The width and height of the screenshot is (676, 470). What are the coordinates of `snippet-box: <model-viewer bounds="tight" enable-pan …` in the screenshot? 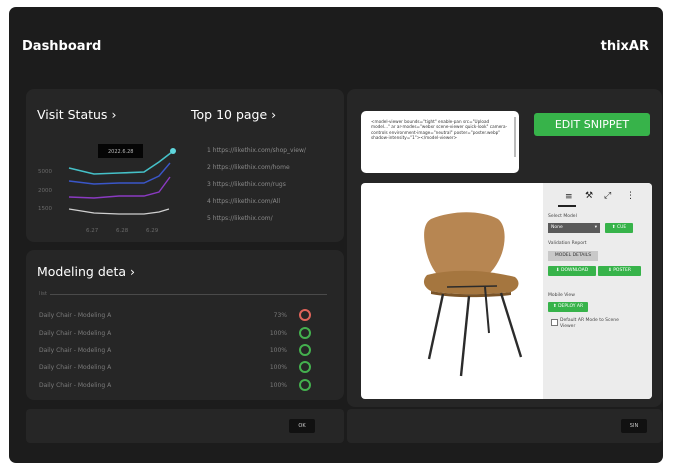 It's located at (440, 142).